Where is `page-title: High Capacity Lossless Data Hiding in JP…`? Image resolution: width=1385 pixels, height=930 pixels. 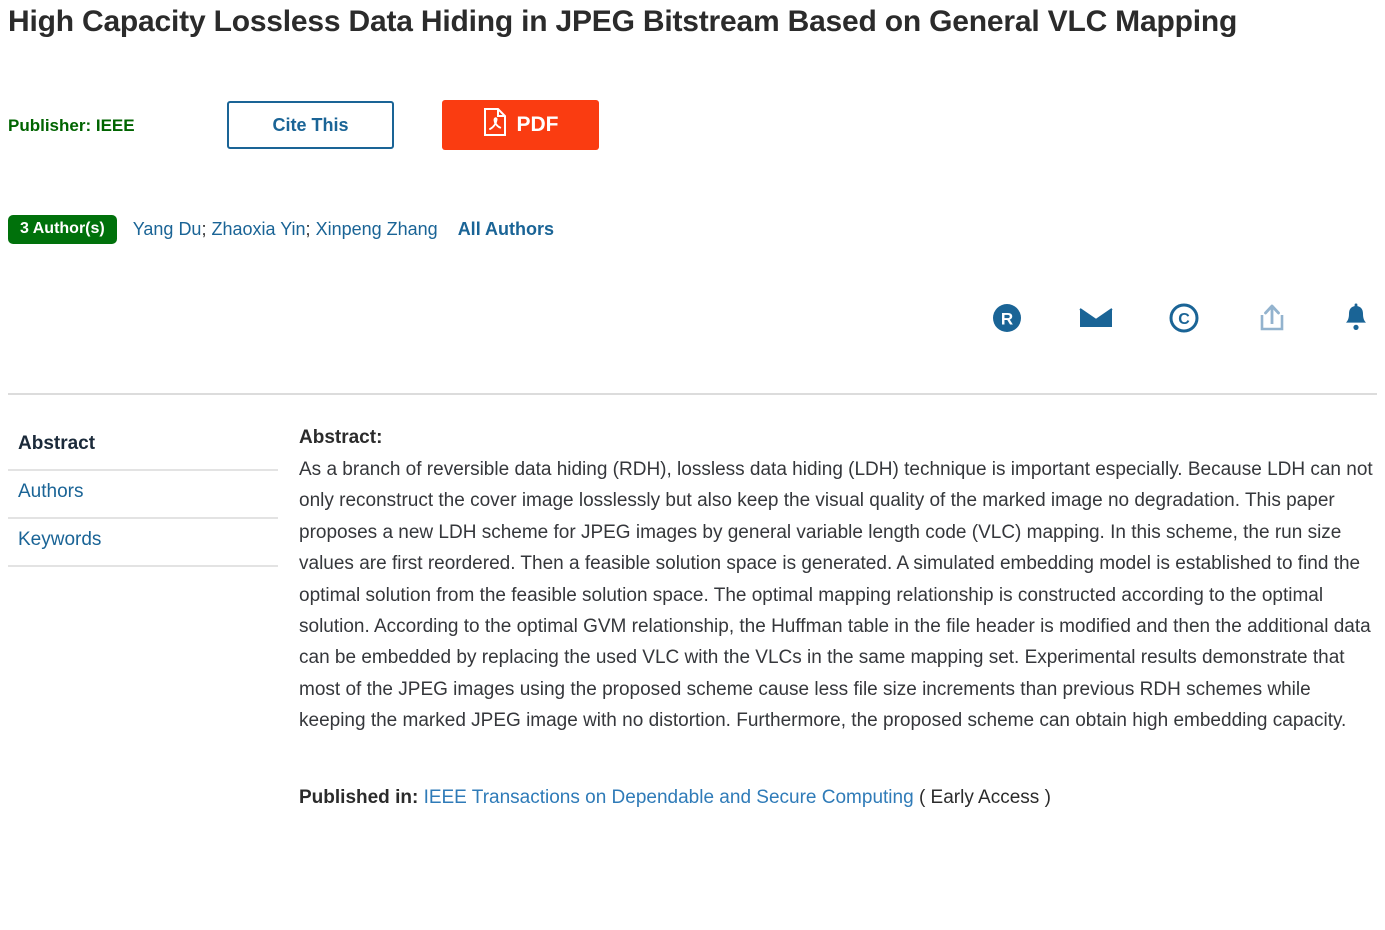
page-title: High Capacity Lossless Data Hiding in JP… is located at coordinates (623, 21).